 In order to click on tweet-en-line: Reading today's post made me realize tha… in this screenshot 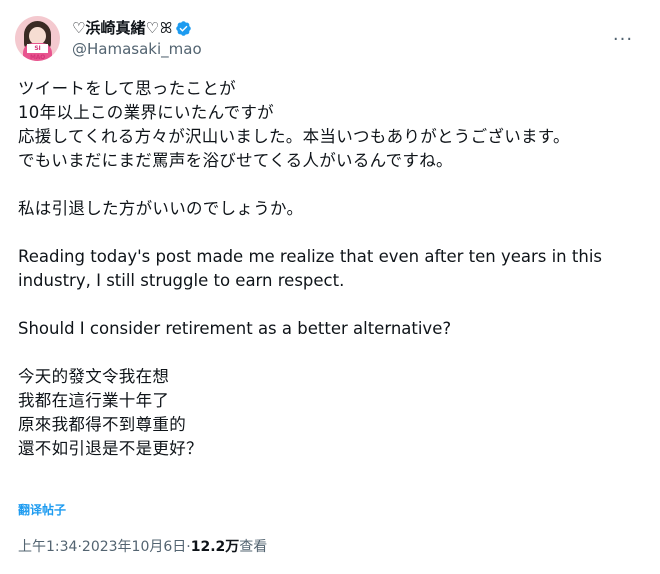, I will do `click(310, 256)`.